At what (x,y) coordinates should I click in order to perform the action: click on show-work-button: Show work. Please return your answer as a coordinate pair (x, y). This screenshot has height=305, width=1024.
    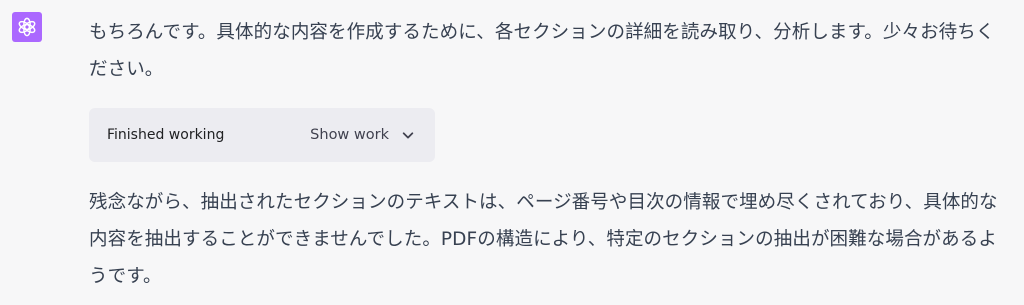
    Looking at the image, I should click on (362, 135).